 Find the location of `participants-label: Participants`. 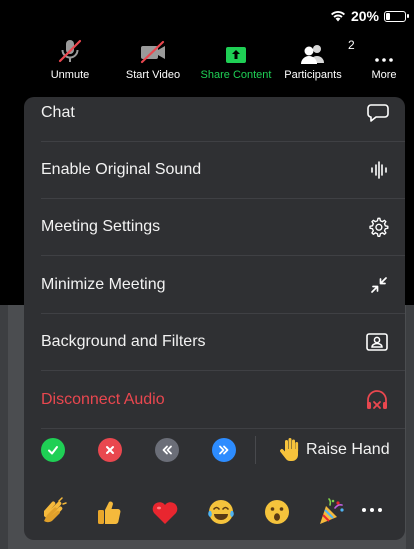

participants-label: Participants is located at coordinates (313, 75).